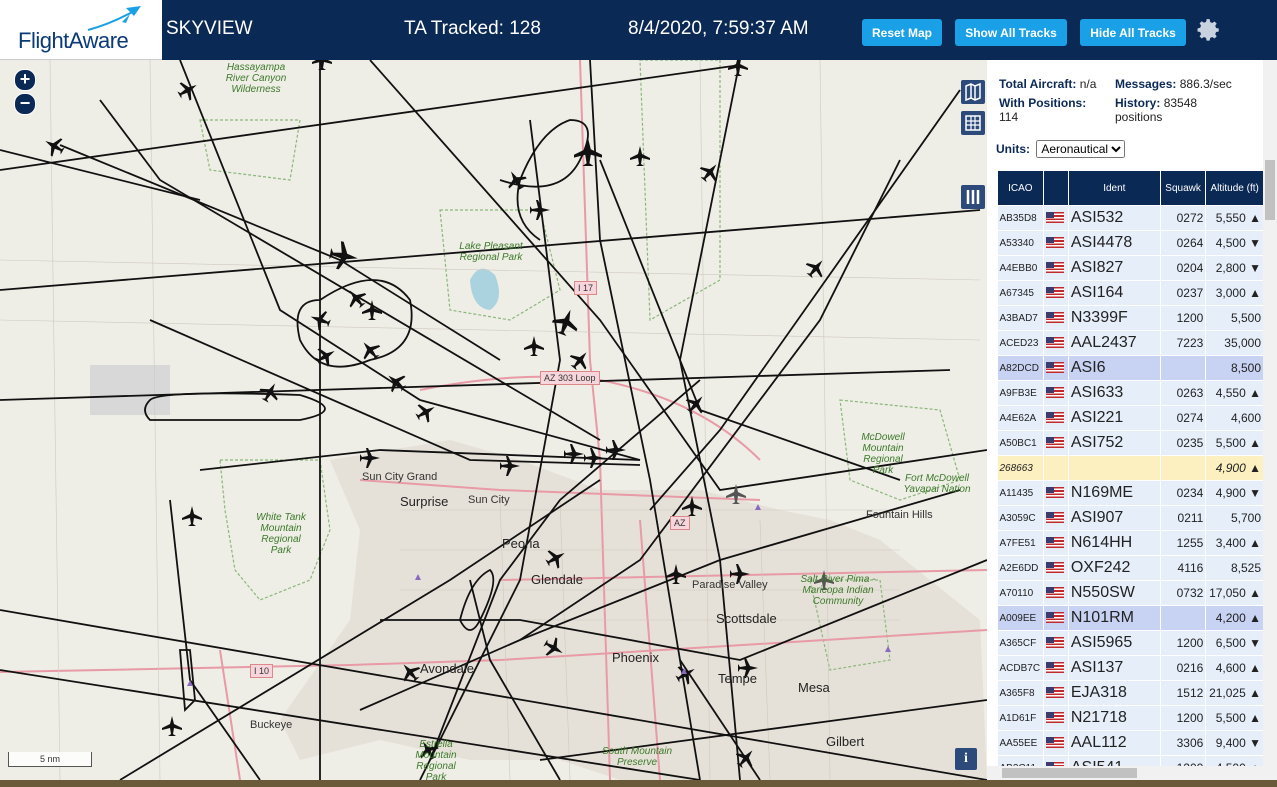 This screenshot has width=1277, height=787. What do you see at coordinates (1020, 668) in the screenshot?
I see `icao-cell: ACDB7C` at bounding box center [1020, 668].